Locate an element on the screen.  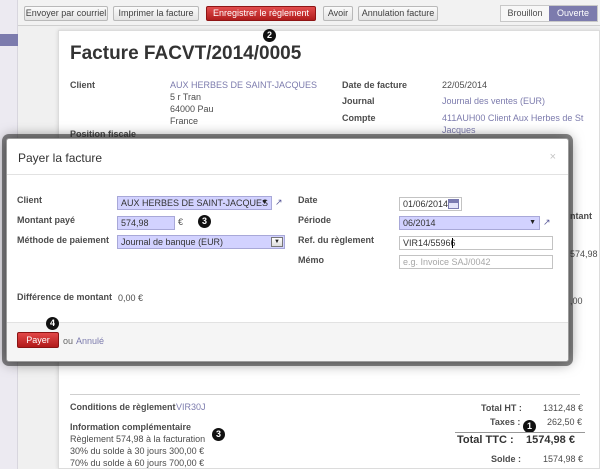
journal-label: Journal is located at coordinates (358, 101).